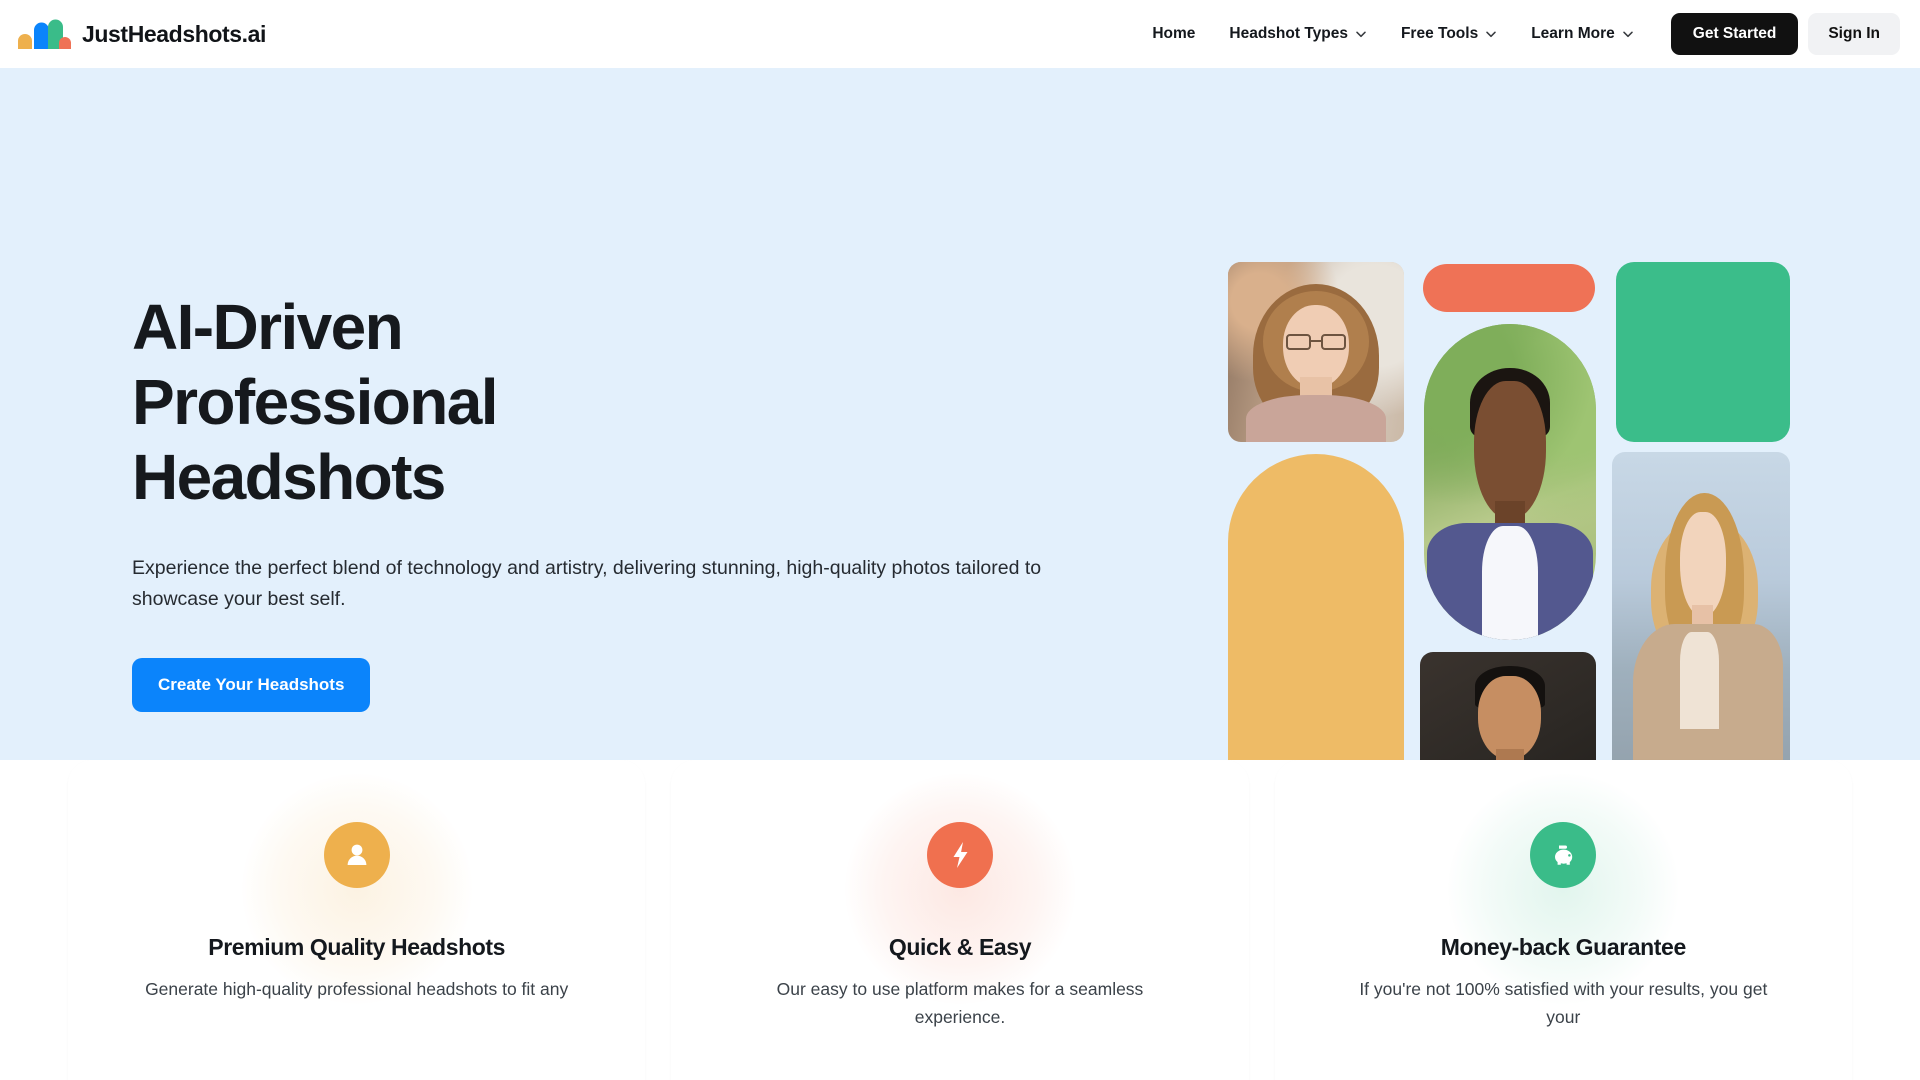 The image size is (1920, 1080). What do you see at coordinates (174, 33) in the screenshot?
I see `brand-name: JustHeadshots.ai` at bounding box center [174, 33].